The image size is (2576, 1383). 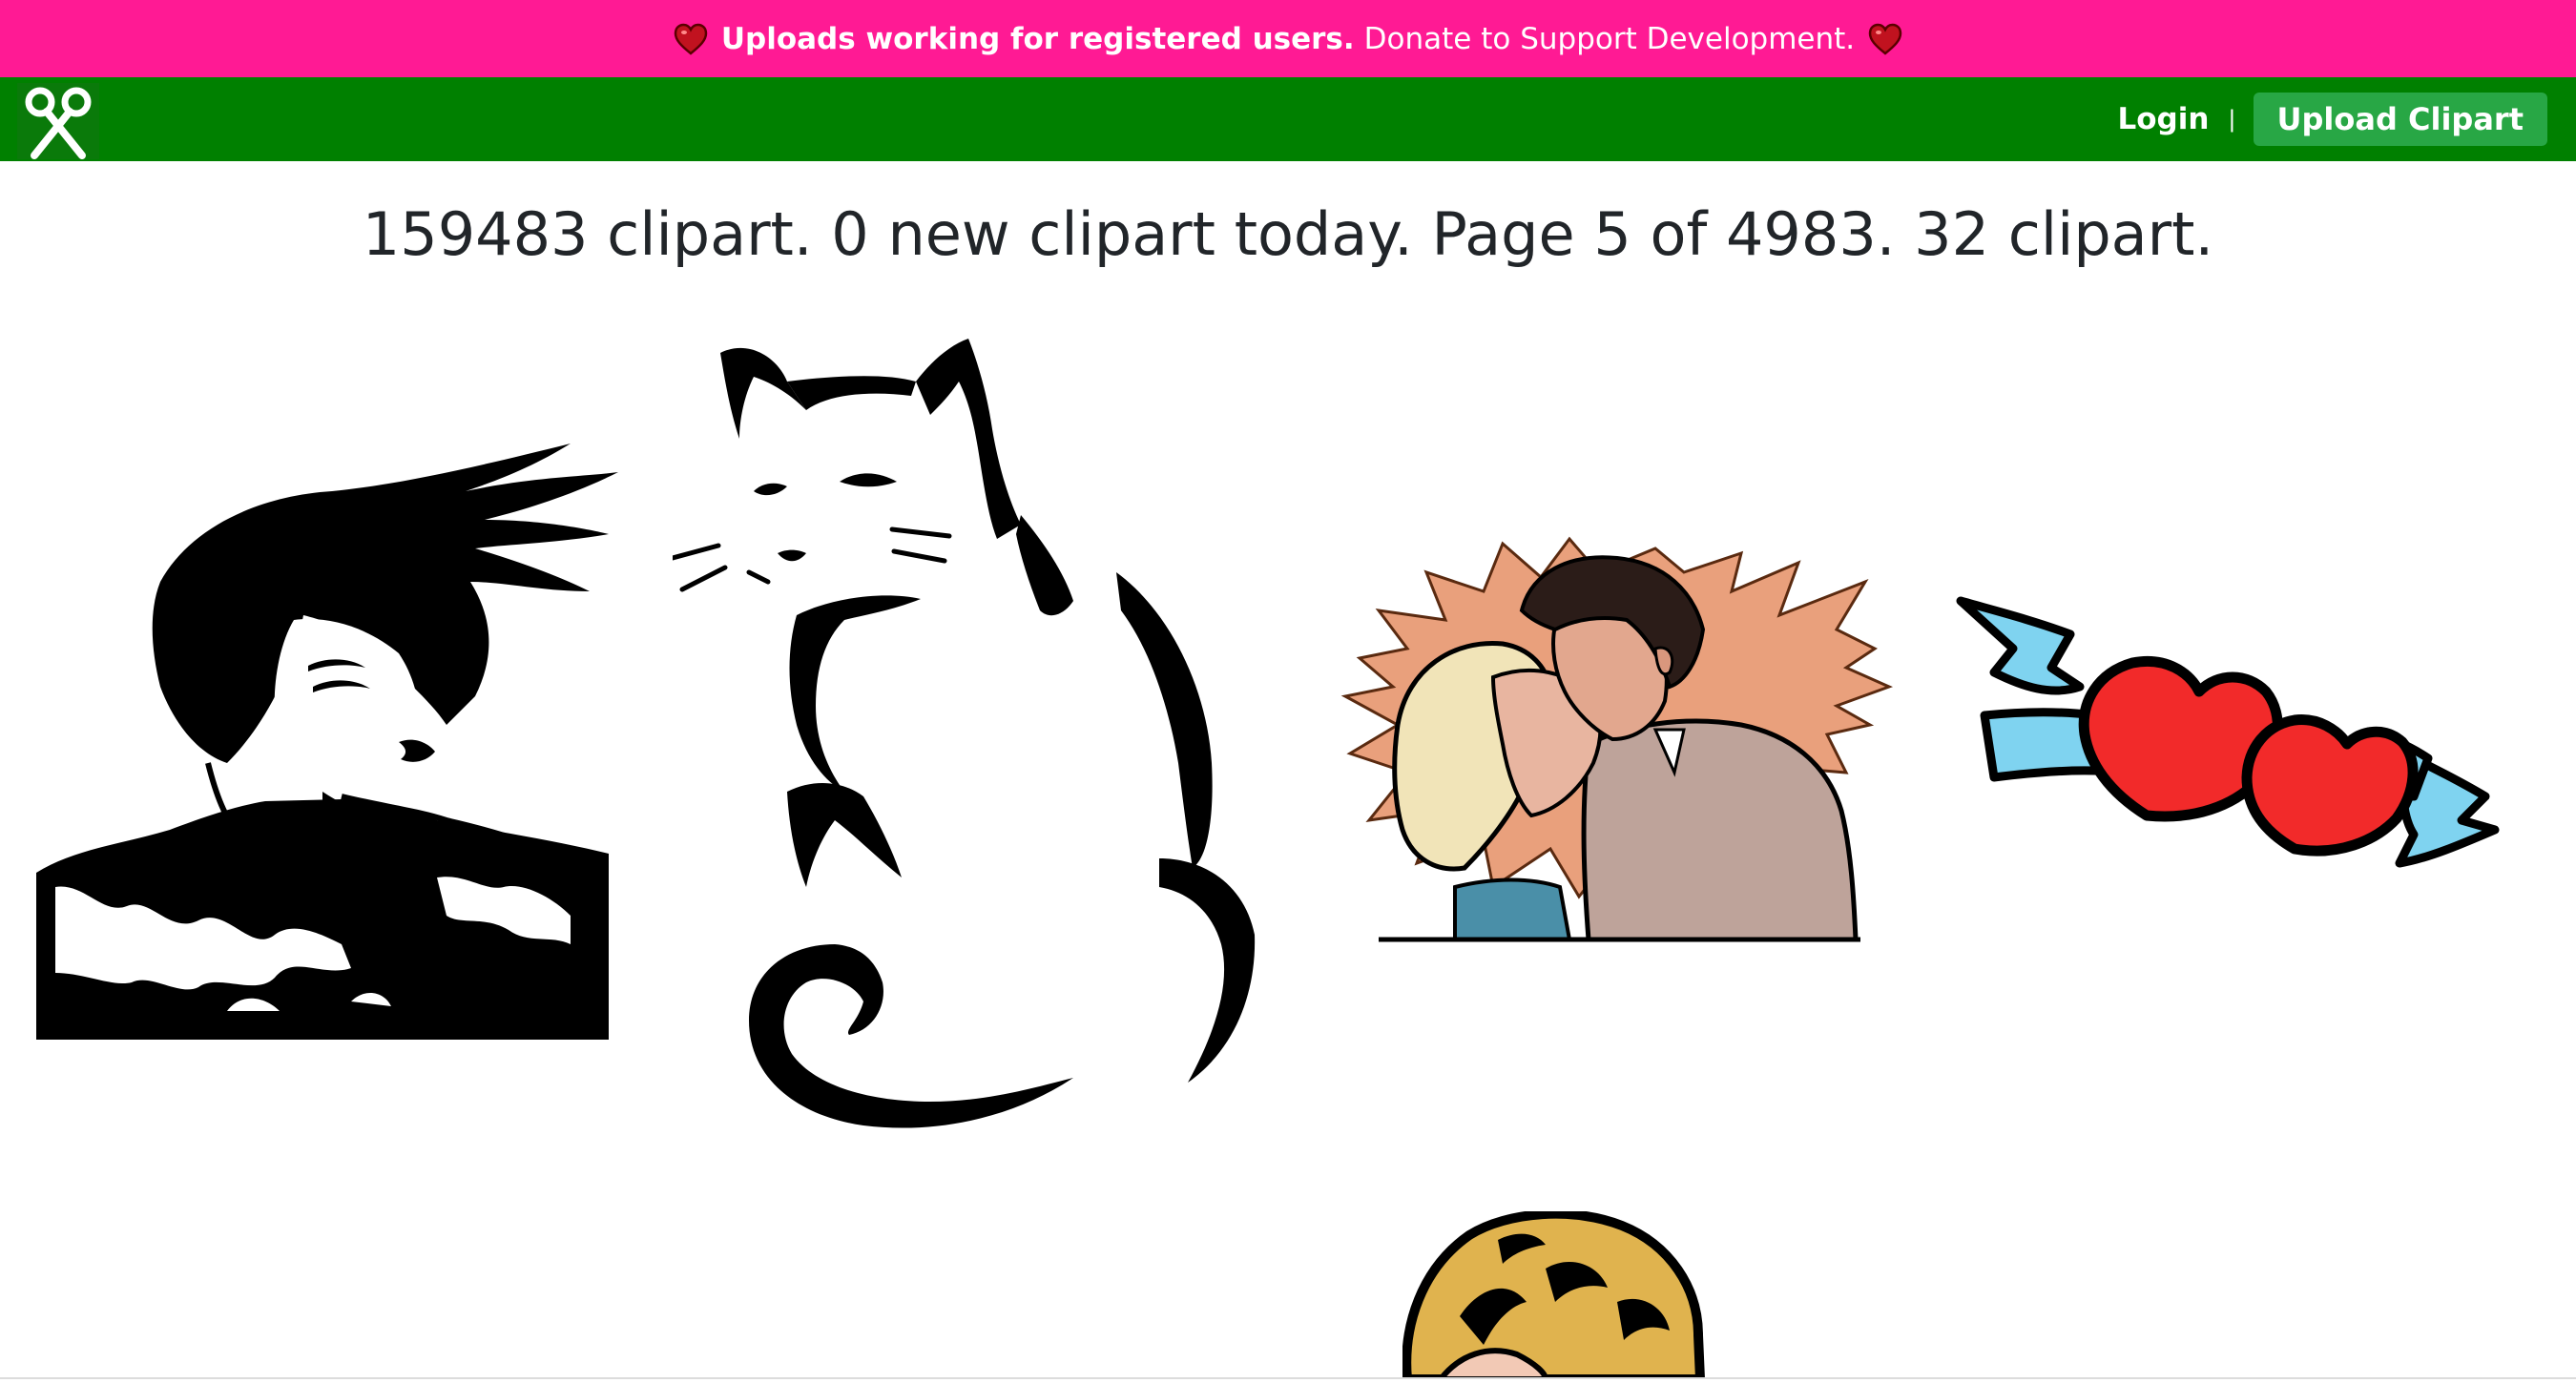 I want to click on couple-kissing-clipart, so click(x=1617, y=739).